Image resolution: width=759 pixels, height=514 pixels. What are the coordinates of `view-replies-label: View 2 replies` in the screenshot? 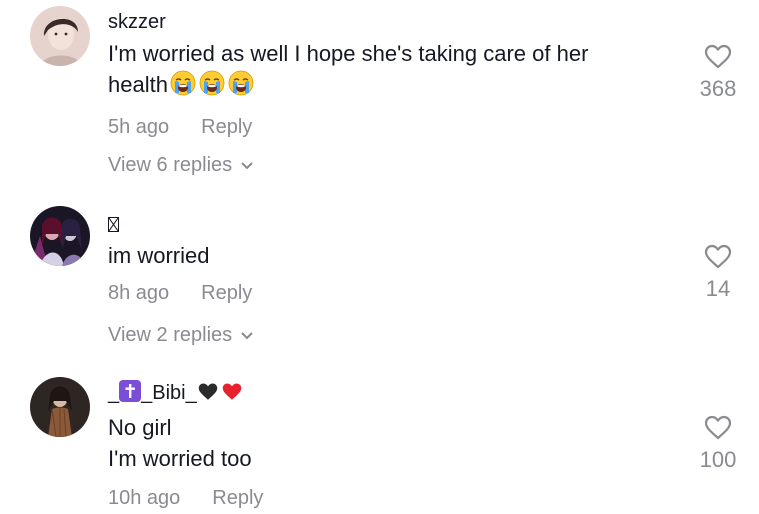 It's located at (170, 335).